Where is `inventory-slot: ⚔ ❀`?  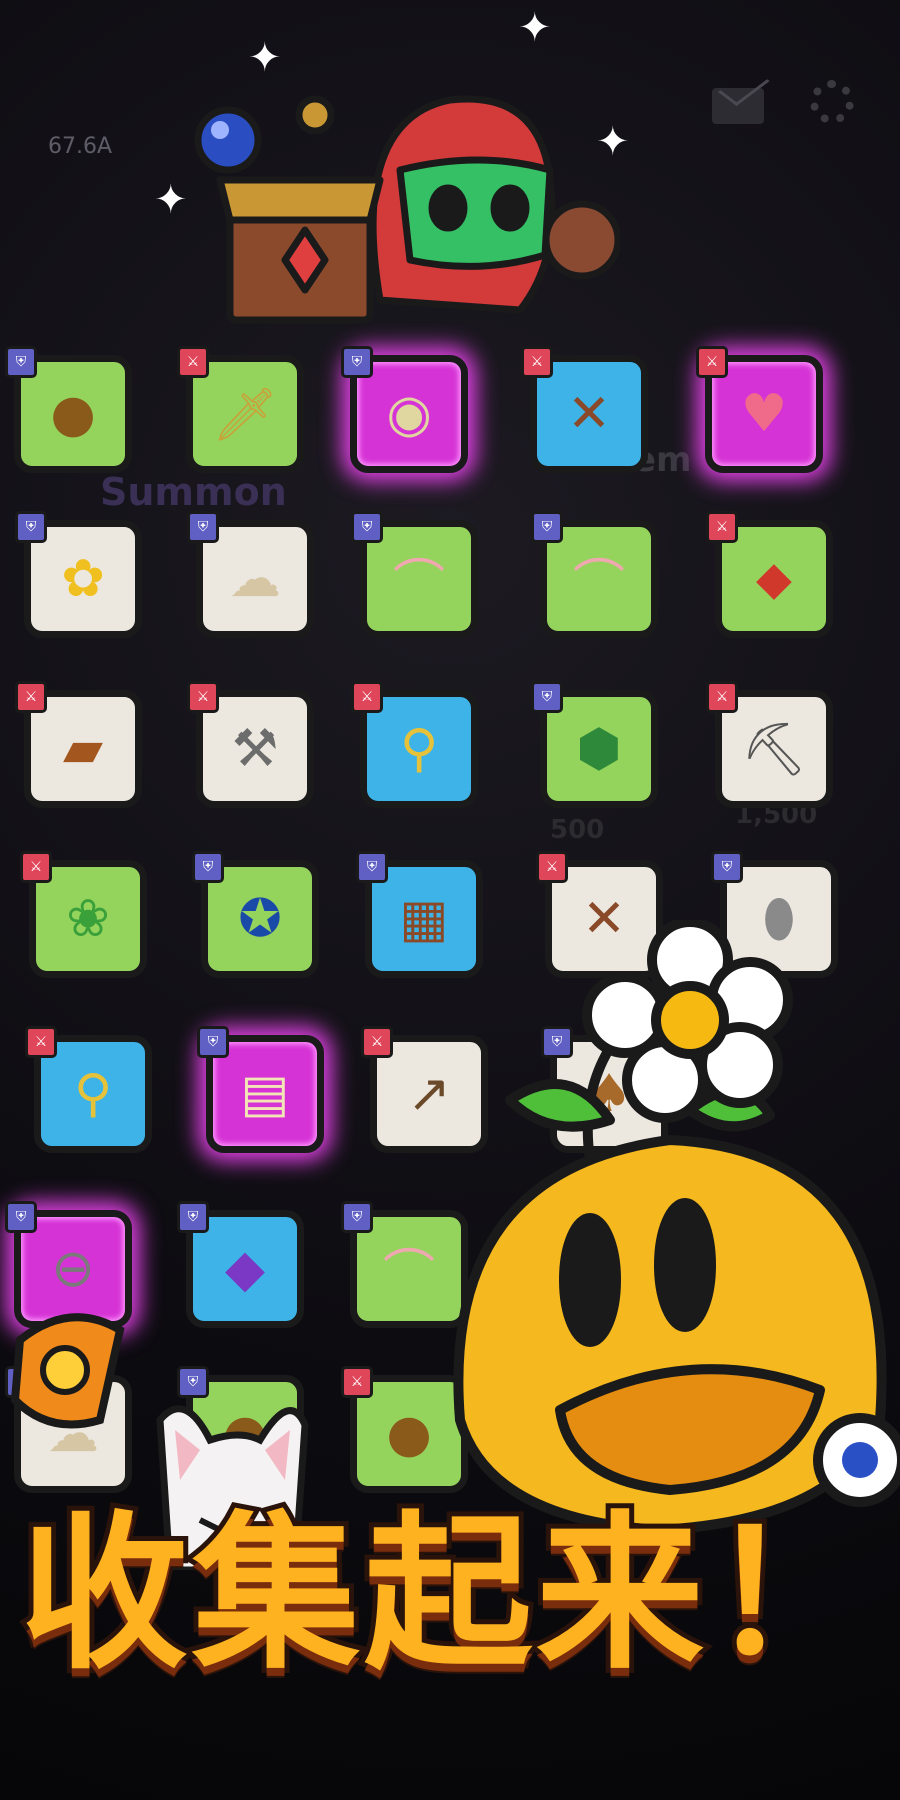 inventory-slot: ⚔ ❀ is located at coordinates (83, 914).